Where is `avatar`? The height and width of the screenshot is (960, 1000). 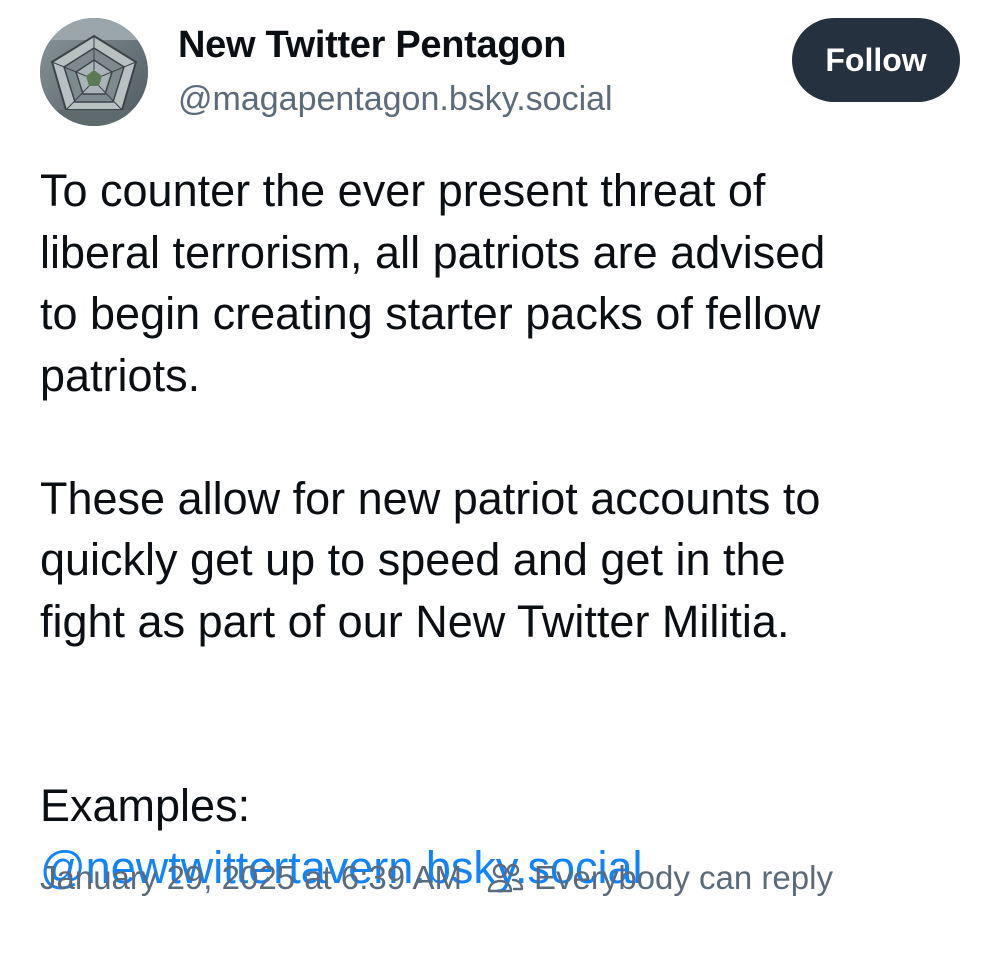
avatar is located at coordinates (94, 72).